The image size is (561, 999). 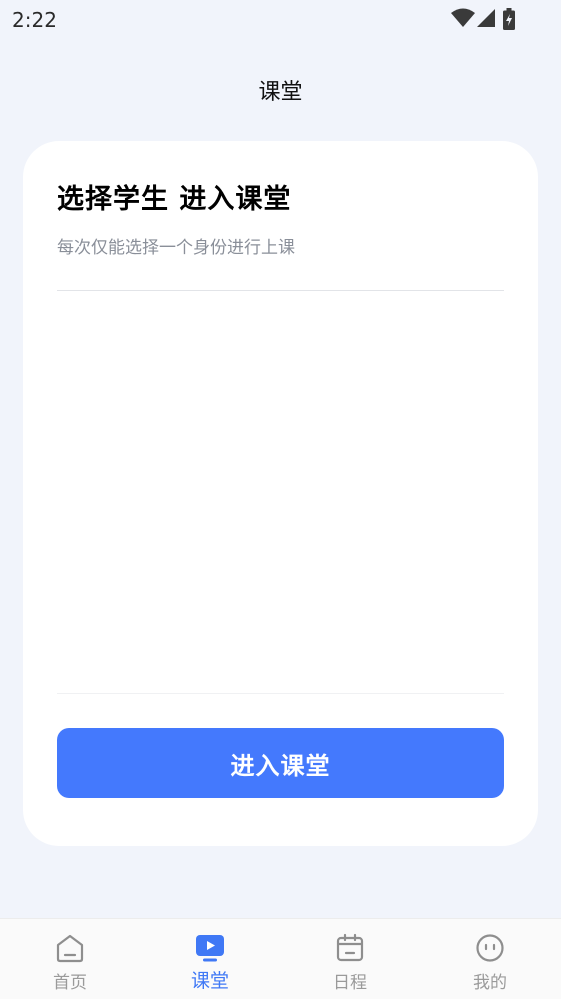 I want to click on divider, so click(x=280, y=693).